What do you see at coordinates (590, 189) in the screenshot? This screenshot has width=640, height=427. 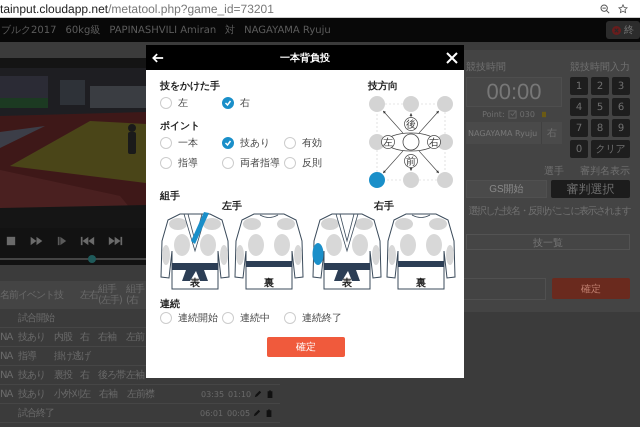 I see `referee-select-button: 審判選択` at bounding box center [590, 189].